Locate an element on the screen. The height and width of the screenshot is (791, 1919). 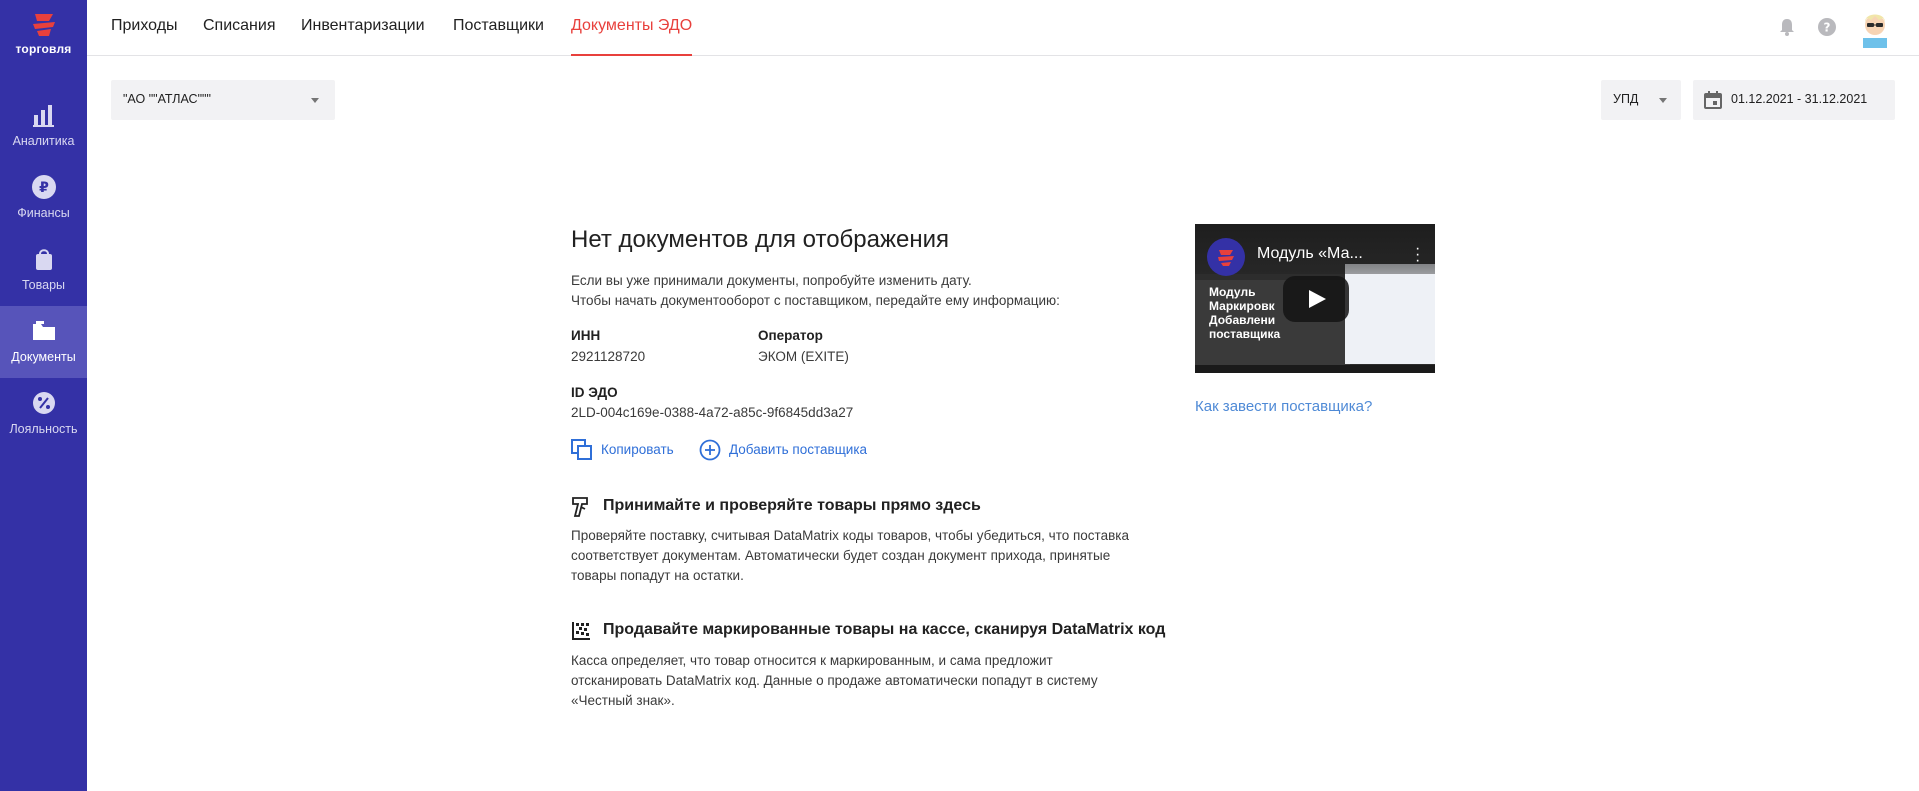
video-progress-bar is located at coordinates (1315, 369).